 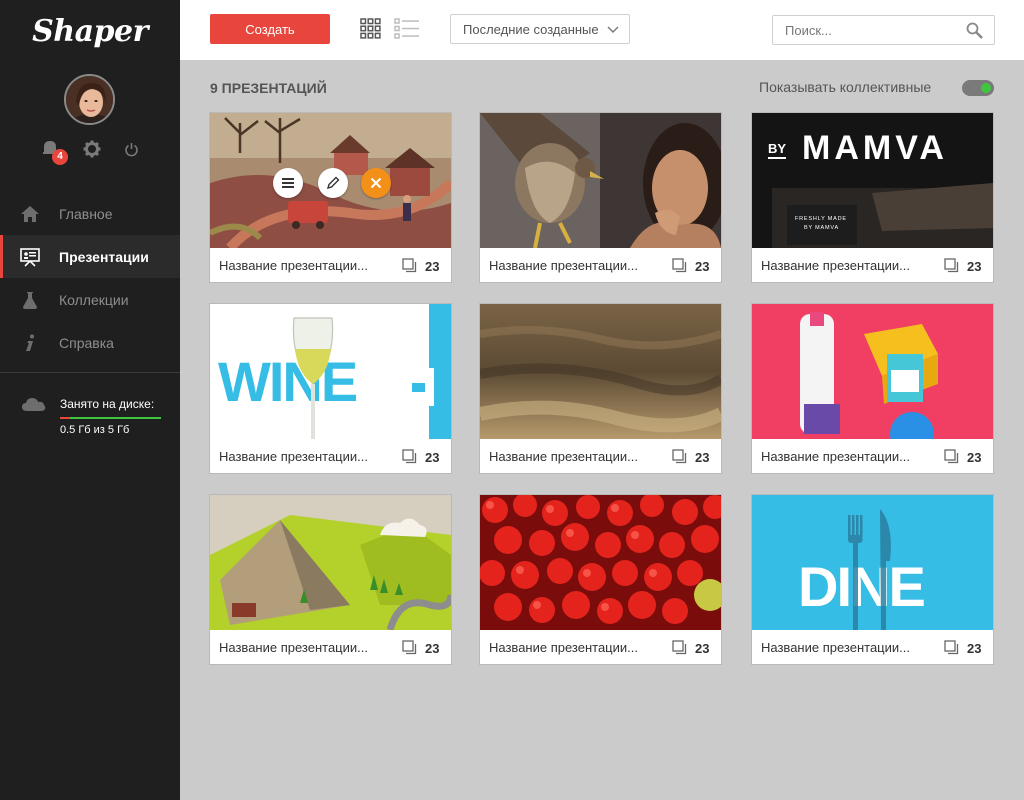 What do you see at coordinates (875, 148) in the screenshot?
I see `brand-title: MAMVA` at bounding box center [875, 148].